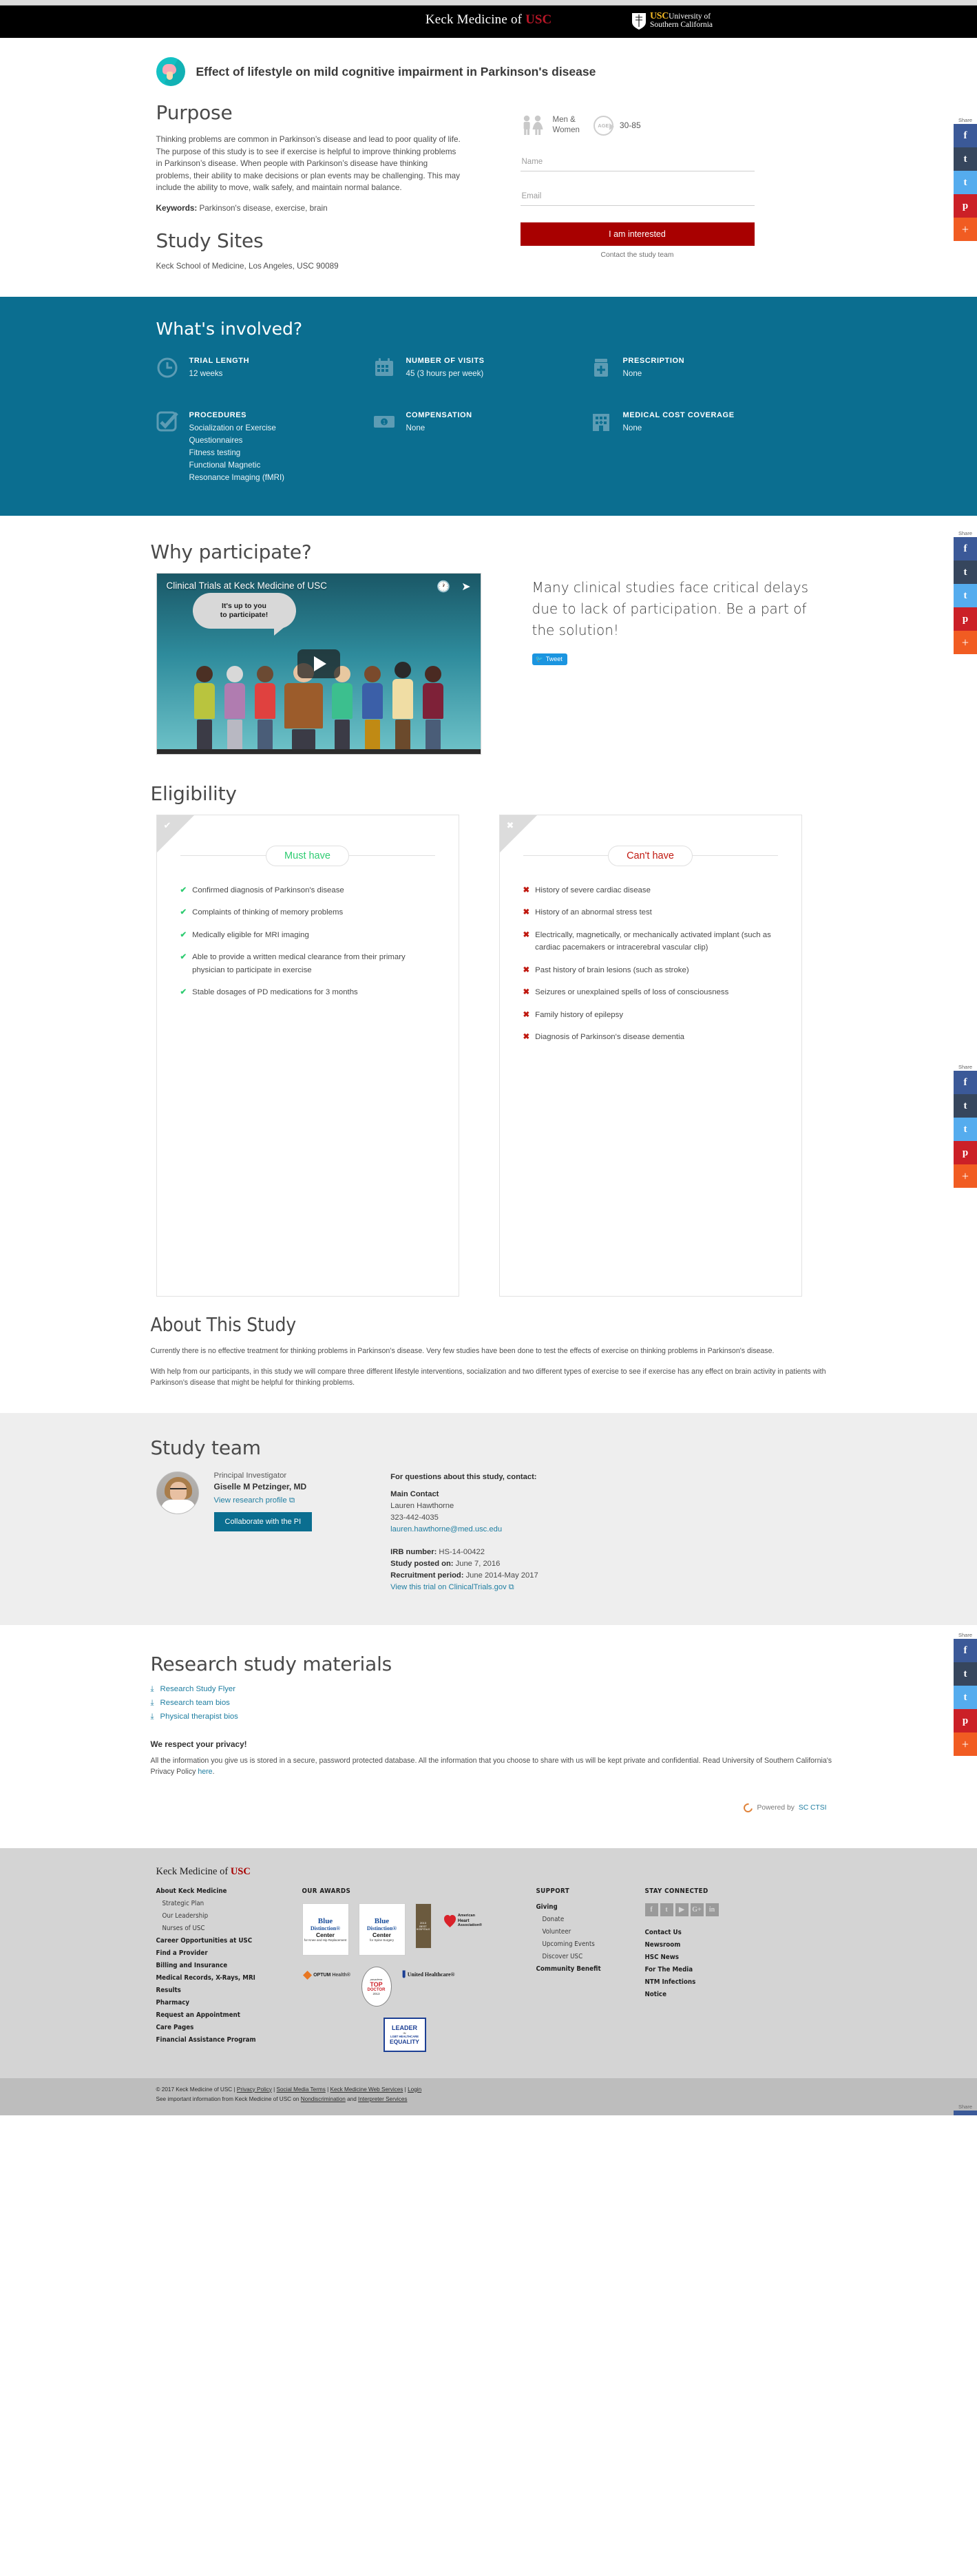 This screenshot has width=977, height=2576. I want to click on footer-link: Volunteer, so click(590, 1932).